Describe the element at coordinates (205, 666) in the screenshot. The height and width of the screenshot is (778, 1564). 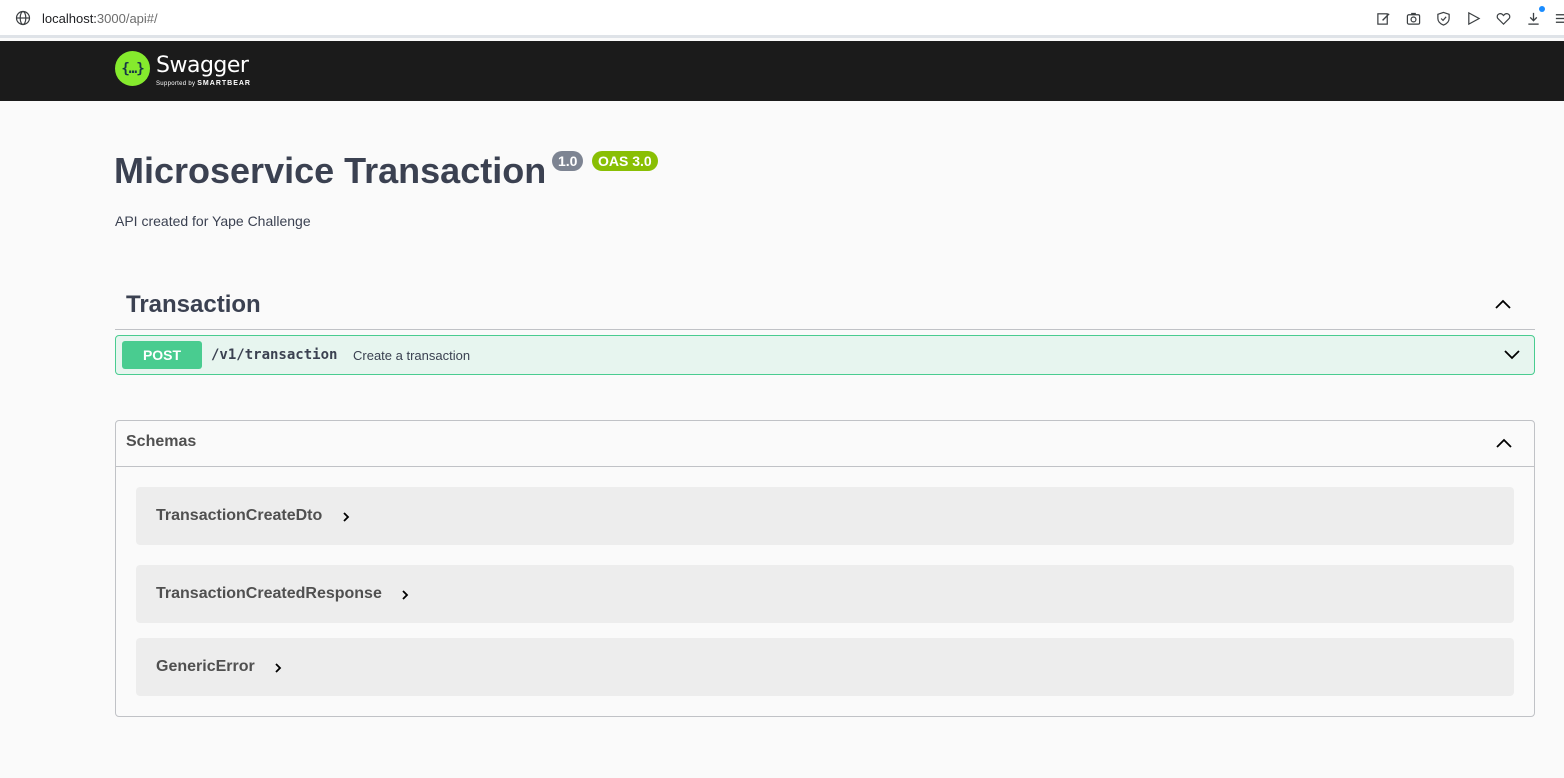
I see `schema-name: GenericError` at that location.